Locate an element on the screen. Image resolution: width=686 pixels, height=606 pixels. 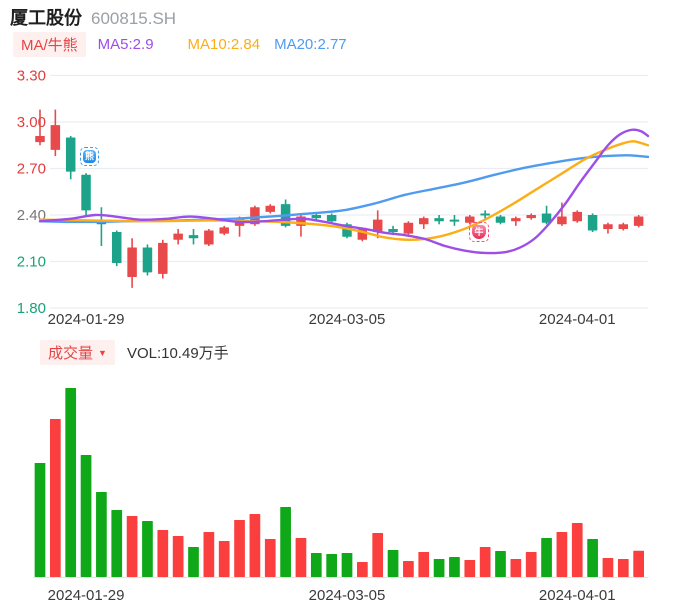
y-axis-price-label: 1.80 is located at coordinates (31, 308).